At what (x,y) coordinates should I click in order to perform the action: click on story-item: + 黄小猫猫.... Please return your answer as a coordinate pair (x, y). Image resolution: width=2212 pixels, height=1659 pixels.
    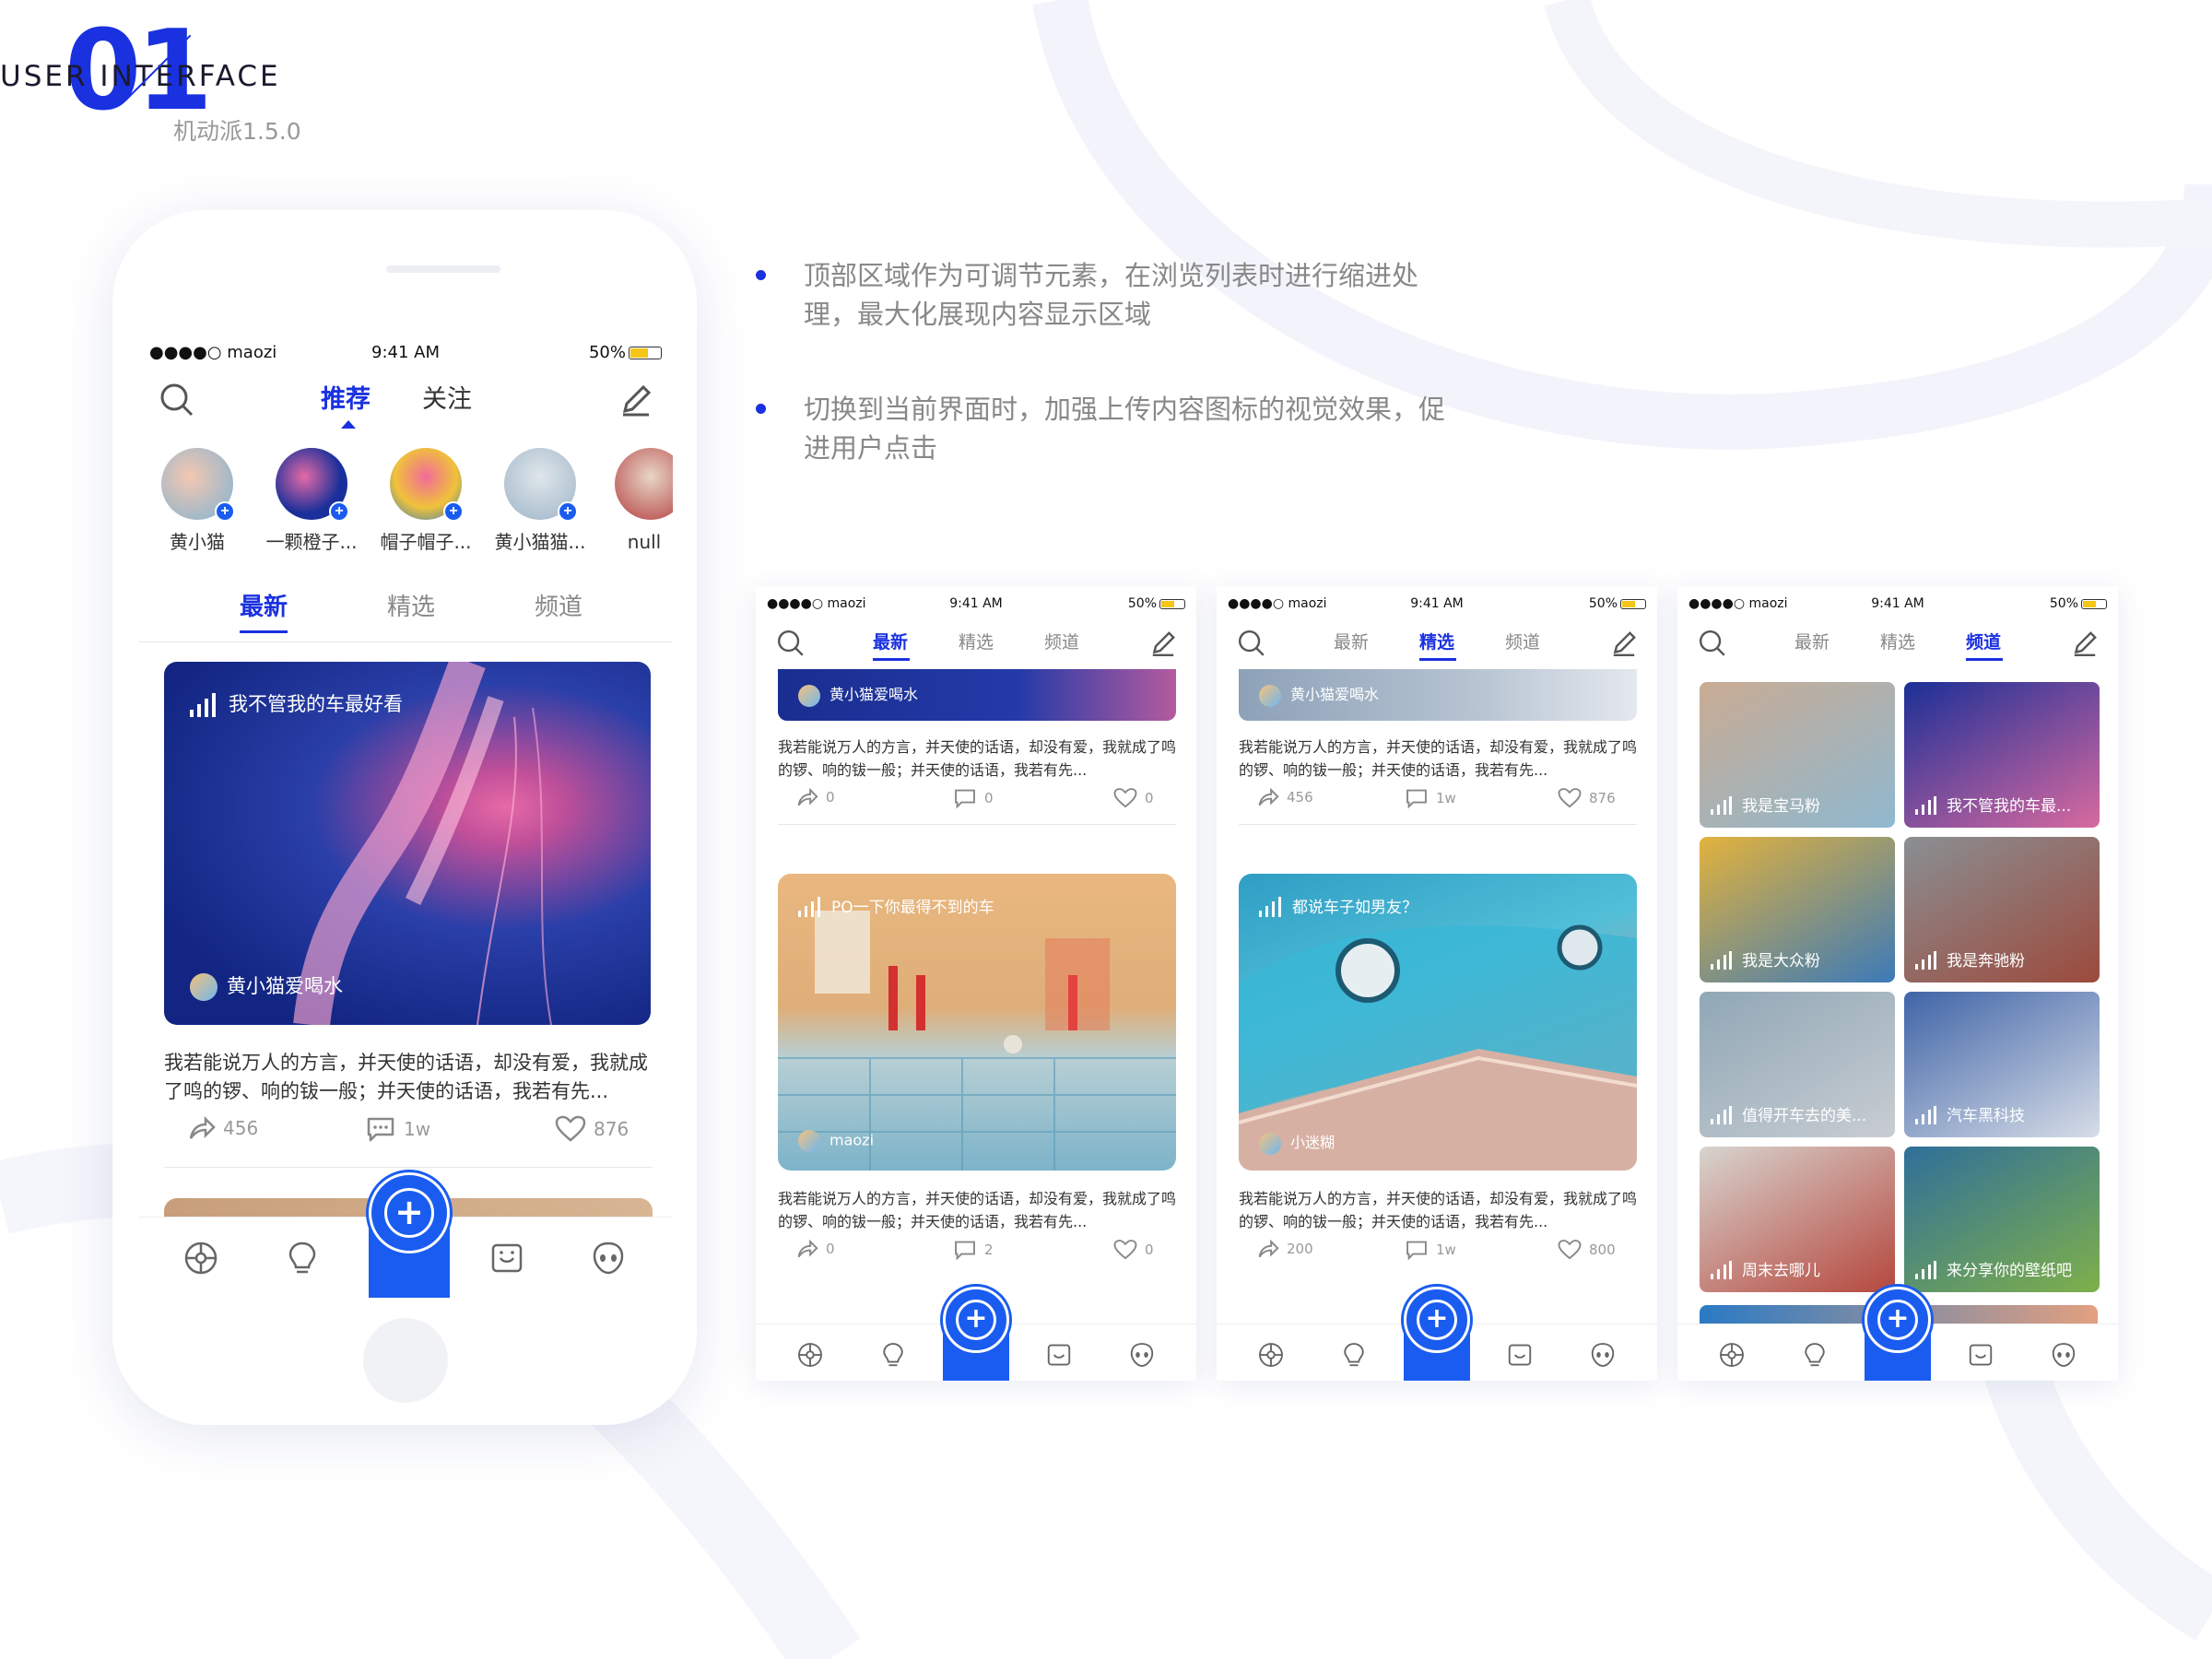
    Looking at the image, I should click on (540, 499).